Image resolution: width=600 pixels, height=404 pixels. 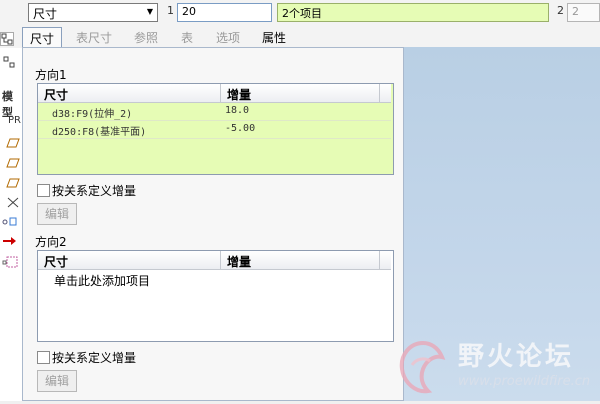 I want to click on add-item-placeholder: 单击此处添加项目, so click(x=102, y=280).